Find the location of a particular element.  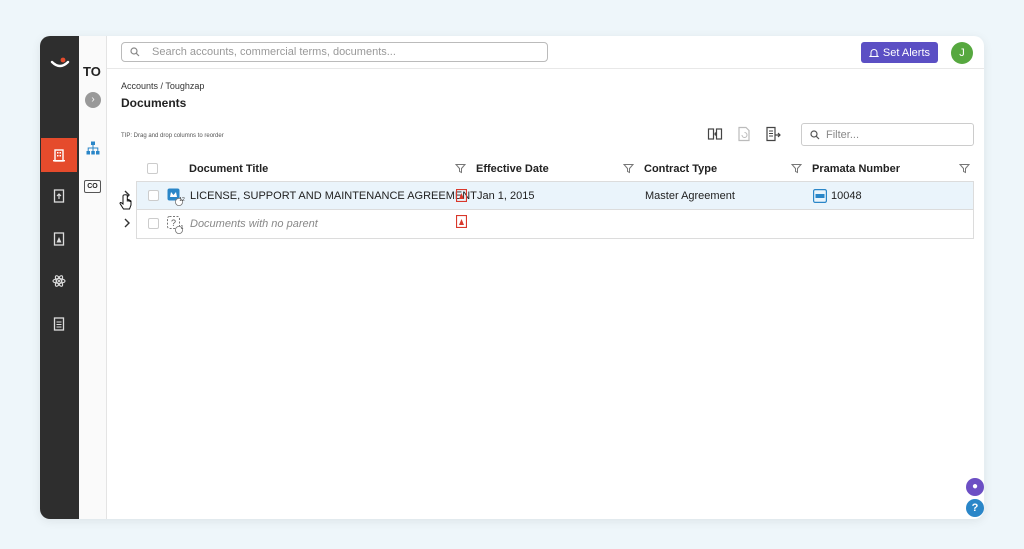

filter-input is located at coordinates (896, 134).